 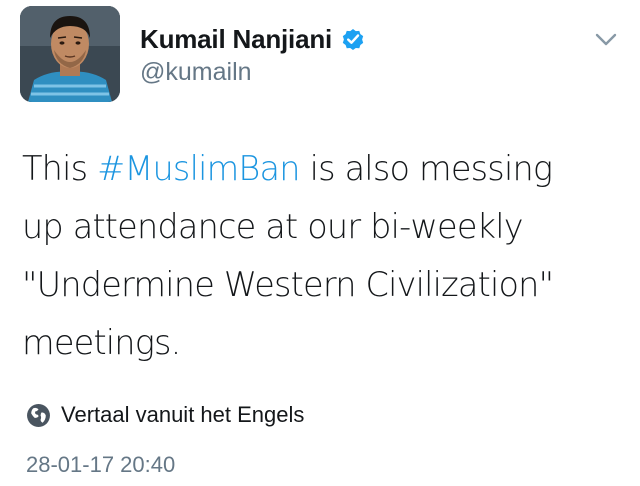 I want to click on avatar-image, so click(x=70, y=54).